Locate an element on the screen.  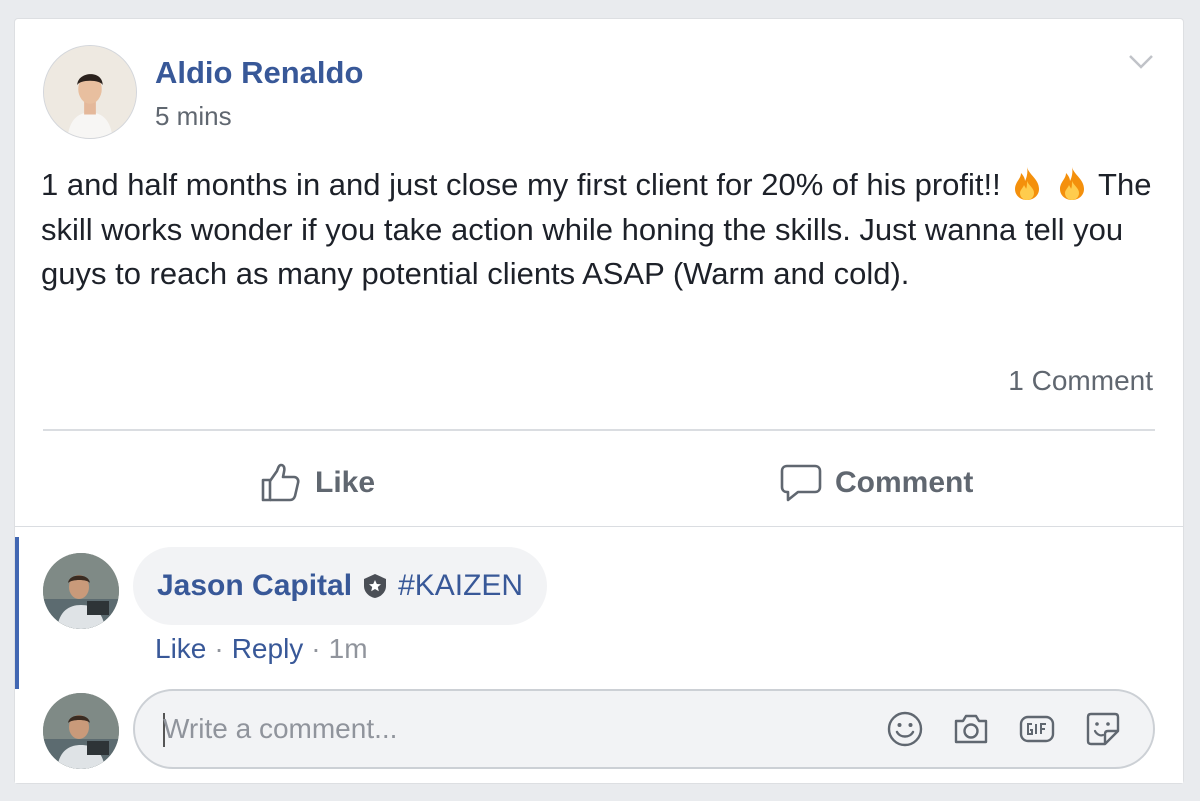
comment-author-name: Jason Capital is located at coordinates (254, 586).